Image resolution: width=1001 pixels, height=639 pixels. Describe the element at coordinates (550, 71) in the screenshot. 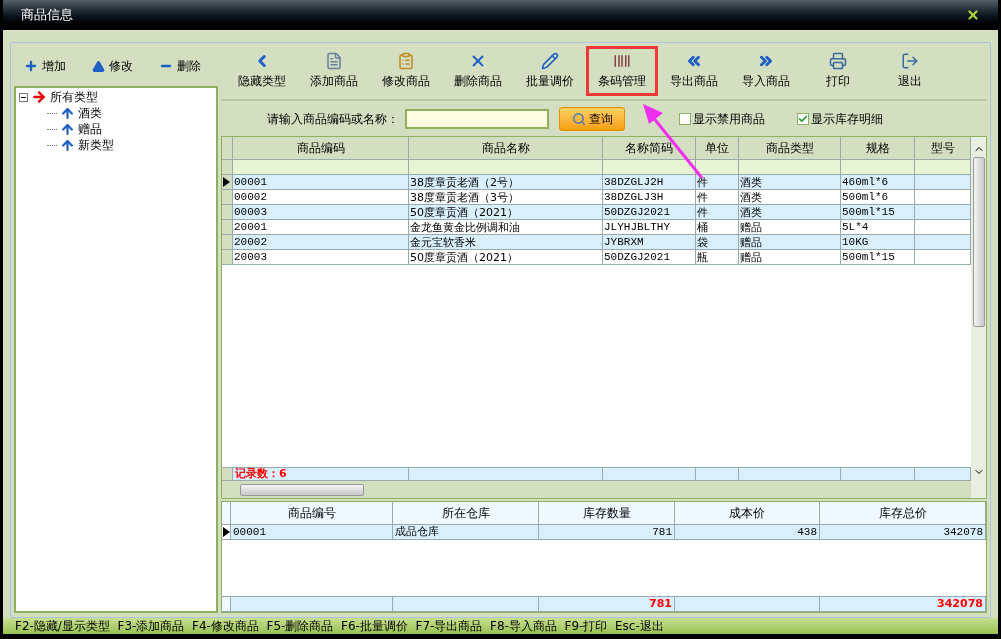

I see `toolbar-button: 批量调价` at that location.